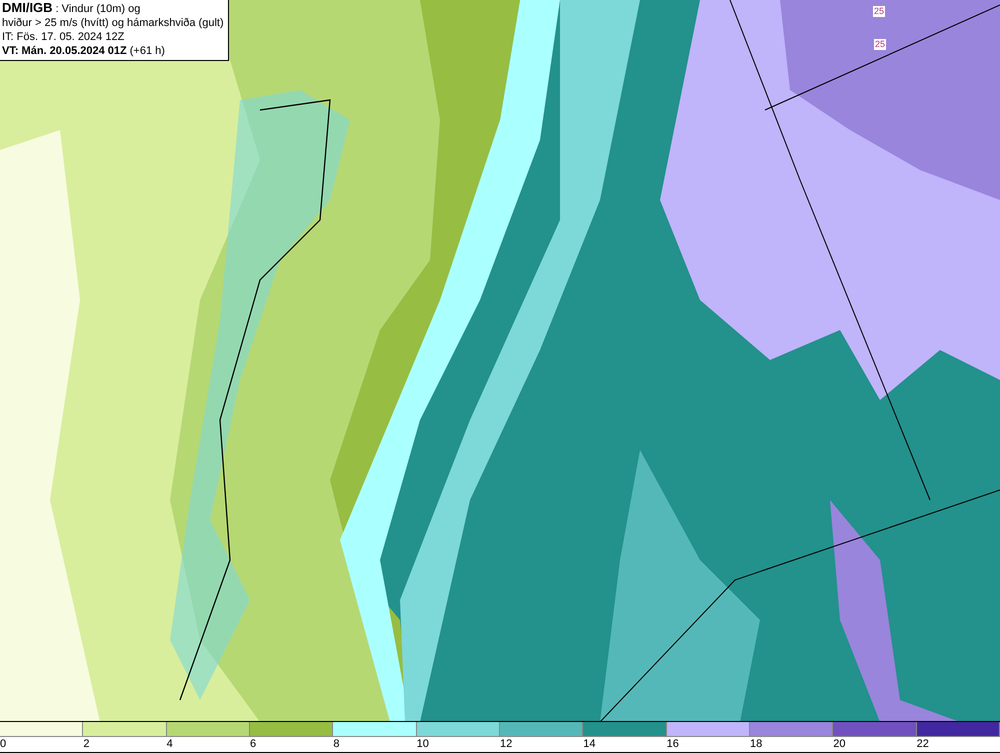  I want to click on source-label: DMI/IGB, so click(27, 8).